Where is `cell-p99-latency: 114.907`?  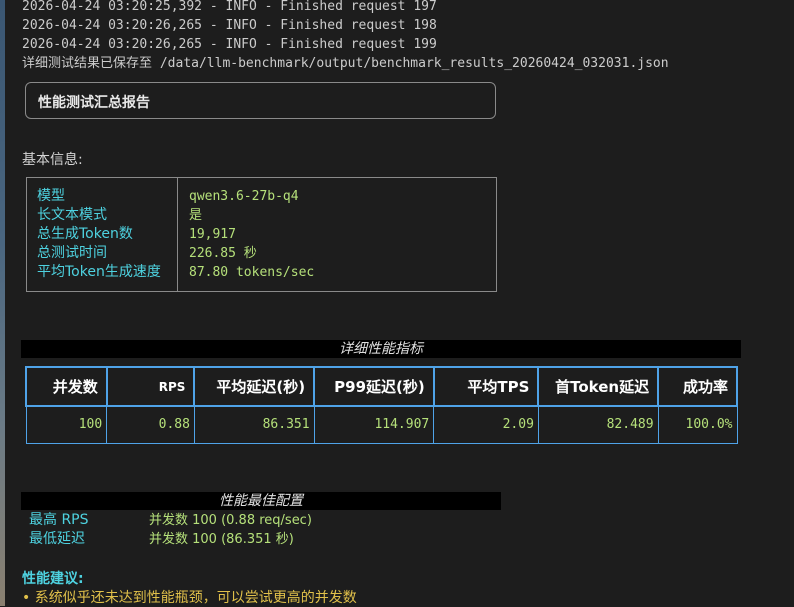 cell-p99-latency: 114.907 is located at coordinates (374, 424).